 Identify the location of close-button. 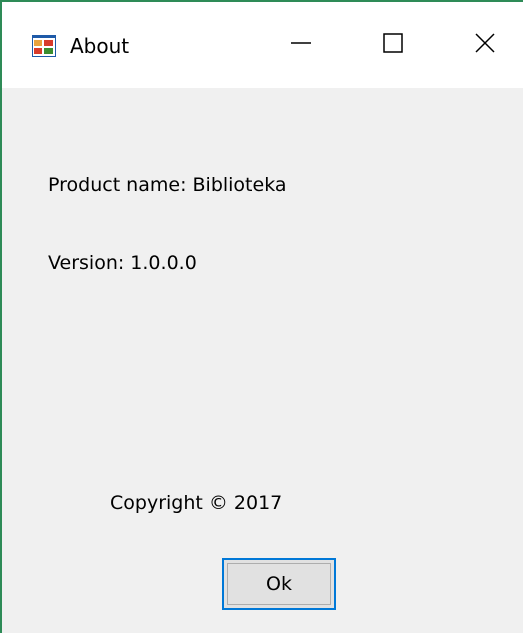
(481, 45).